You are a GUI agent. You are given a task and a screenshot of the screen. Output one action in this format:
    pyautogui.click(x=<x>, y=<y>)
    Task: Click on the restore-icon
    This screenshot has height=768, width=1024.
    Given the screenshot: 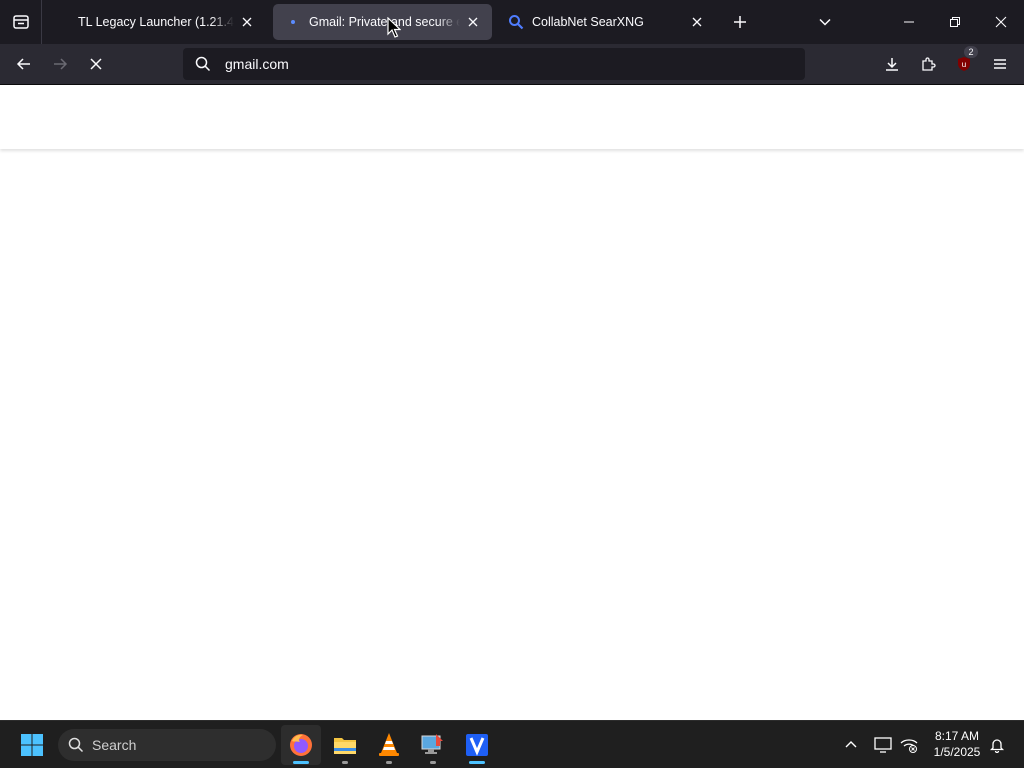 What is the action you would take?
    pyautogui.click(x=955, y=22)
    